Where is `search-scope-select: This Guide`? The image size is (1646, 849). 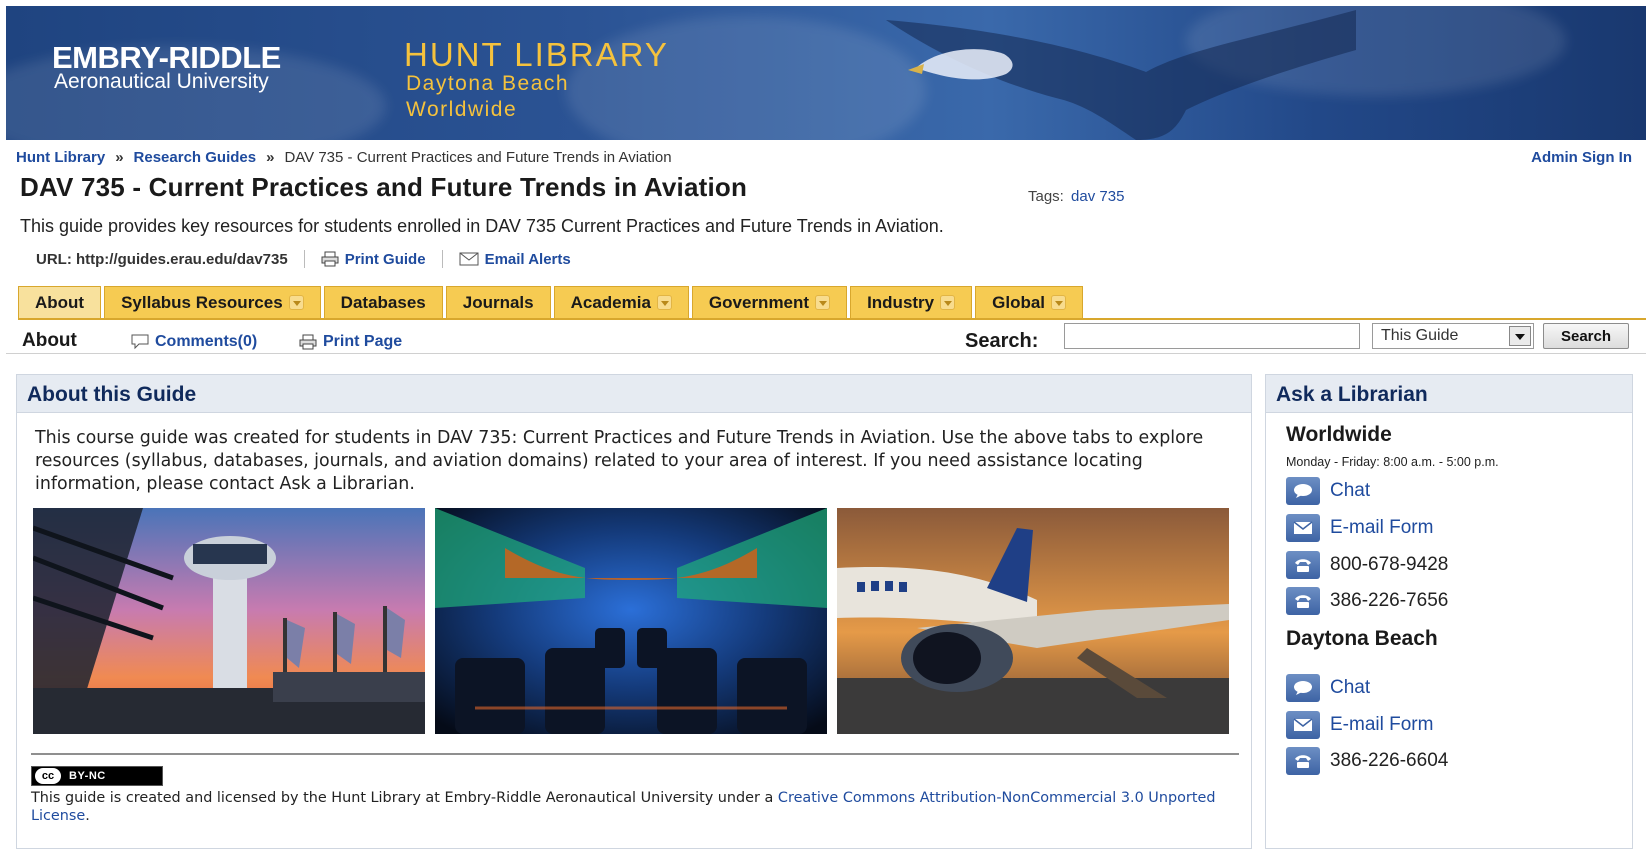 search-scope-select: This Guide is located at coordinates (1453, 336).